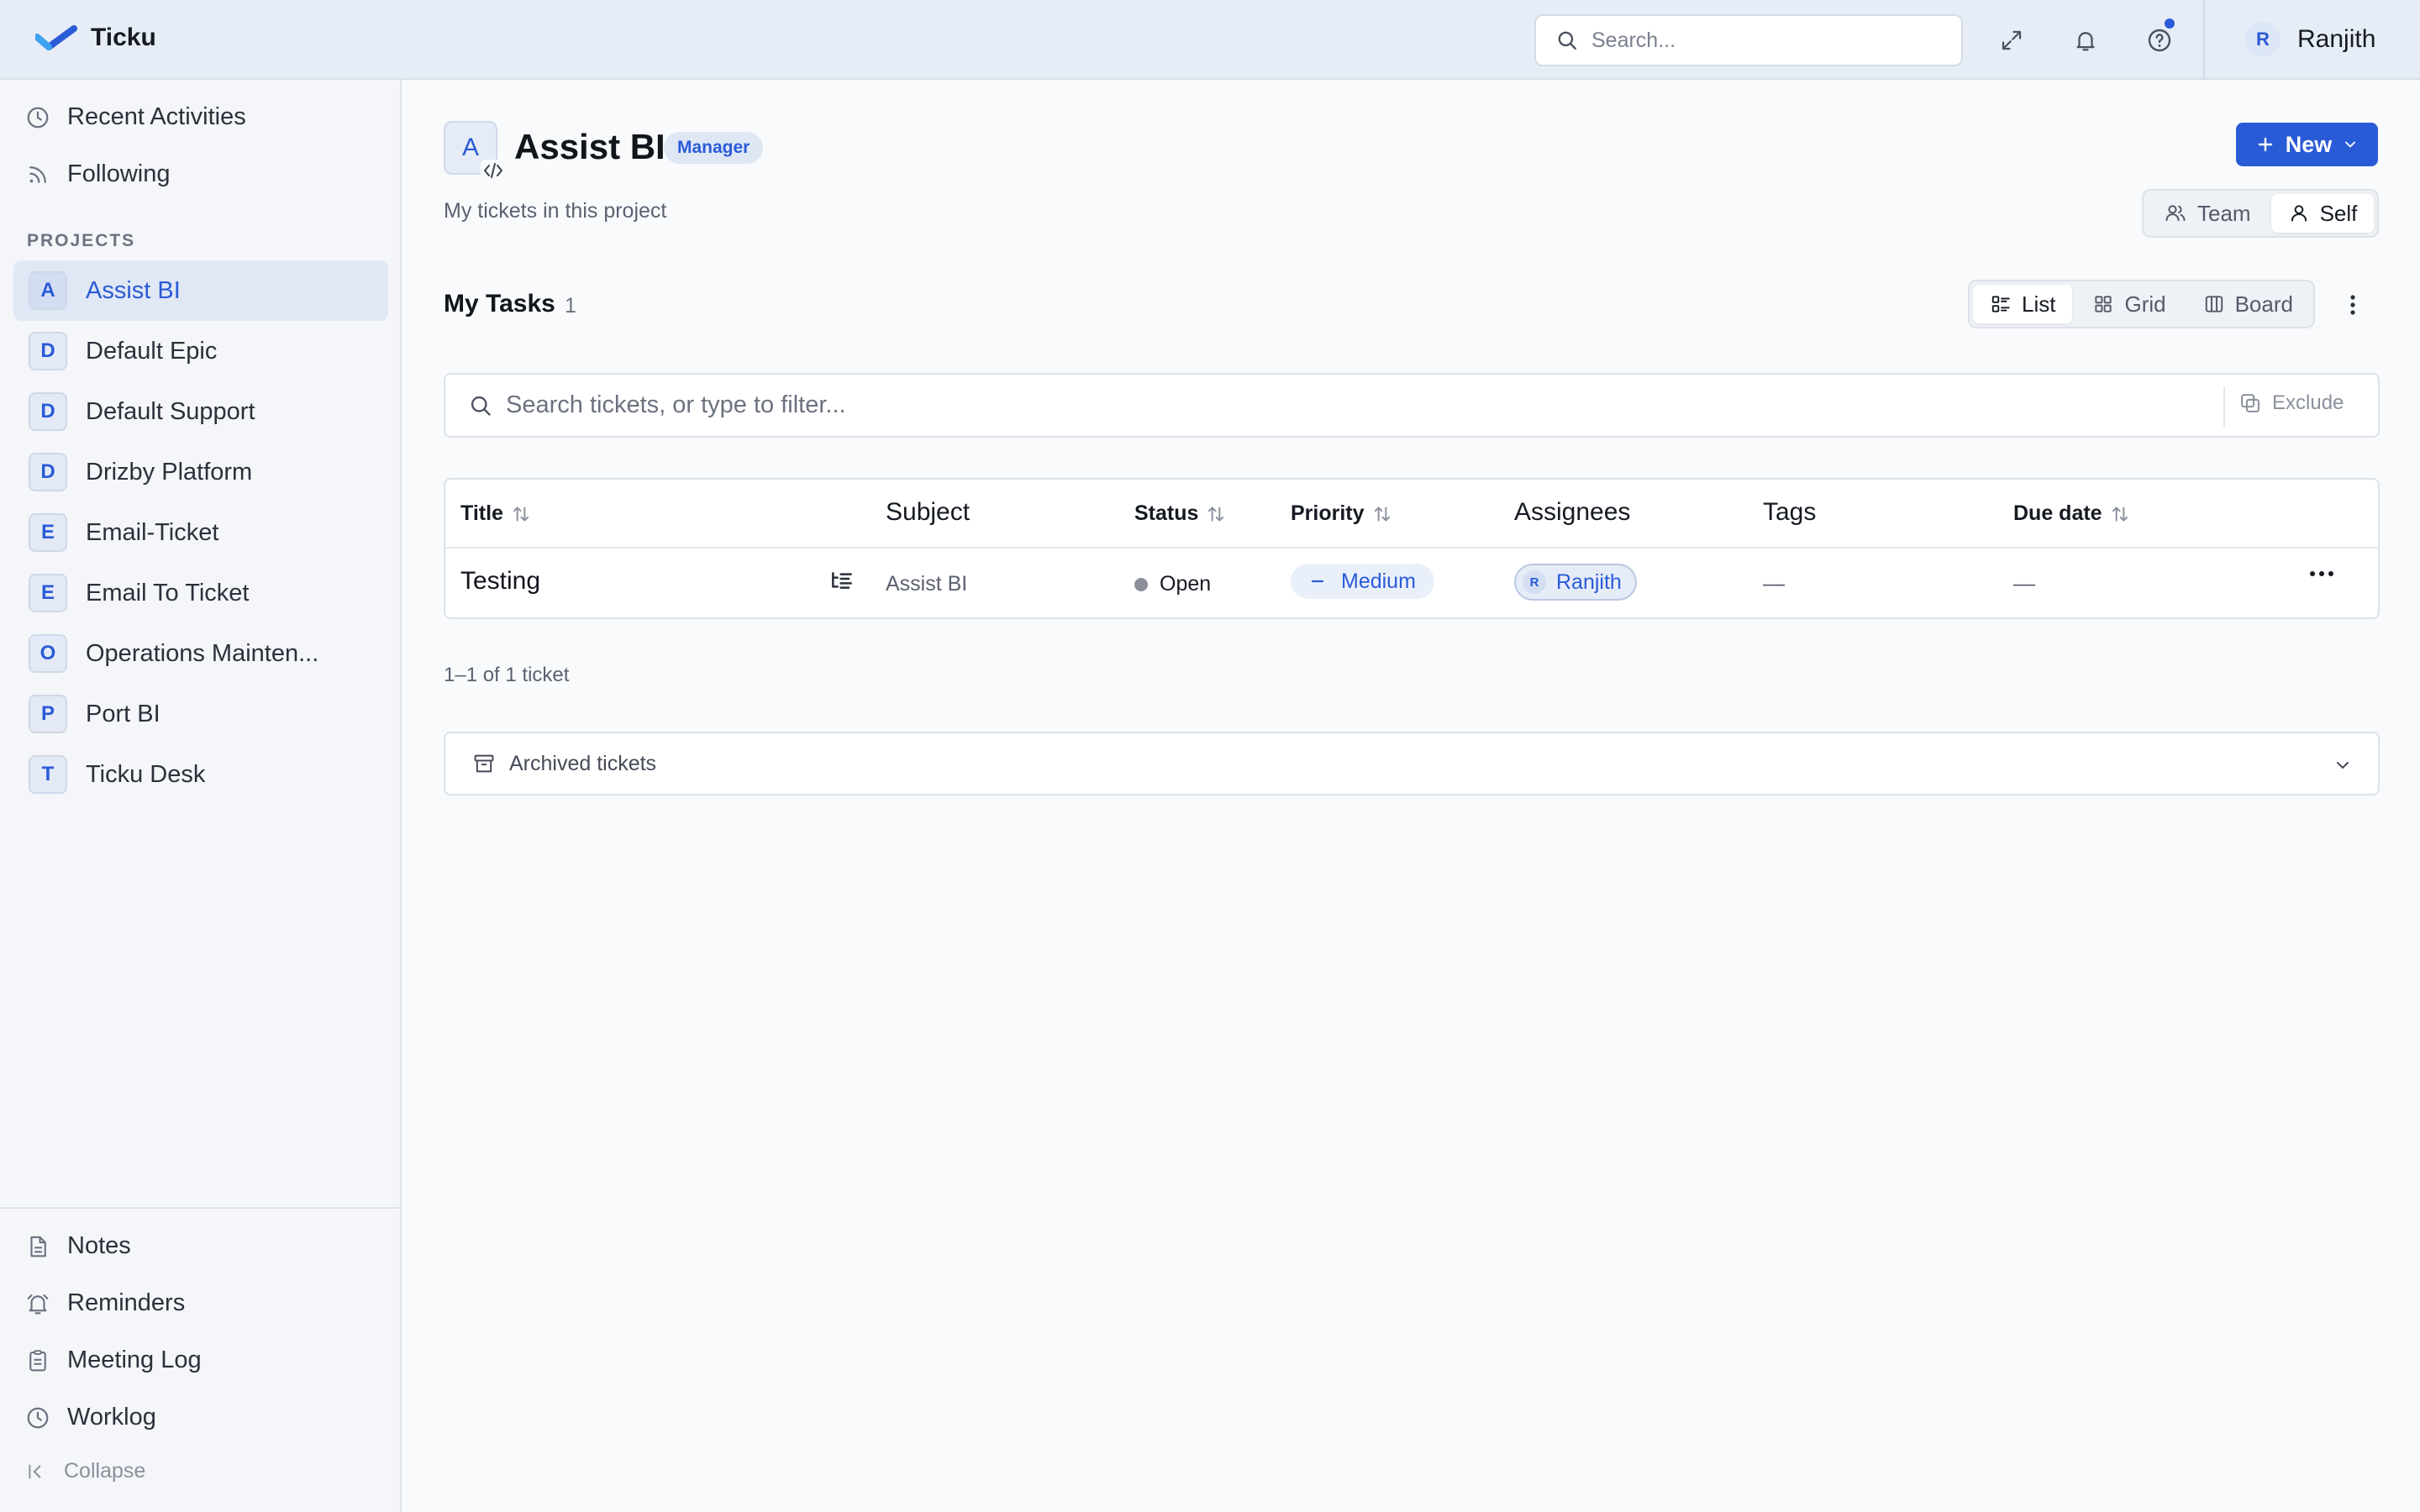 This screenshot has height=1512, width=2420. Describe the element at coordinates (2224, 406) in the screenshot. I see `filter-divider` at that location.